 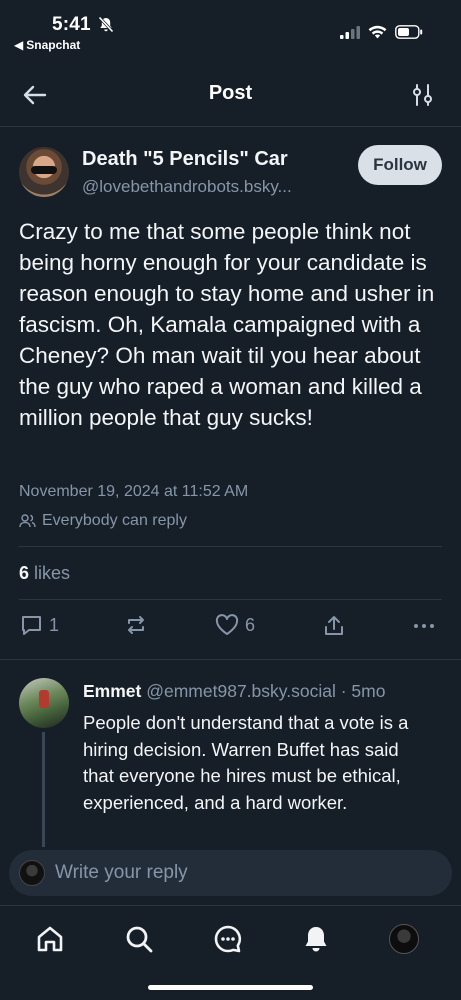 I want to click on back-to-app-link: ◀ Snapchat, so click(x=47, y=45).